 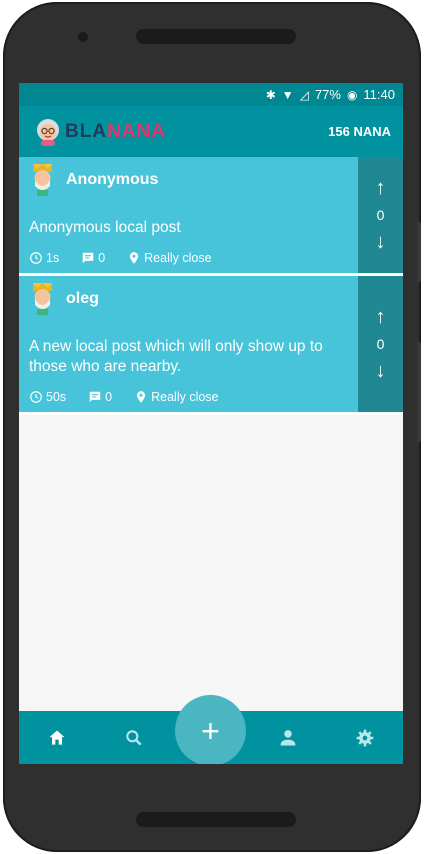 I want to click on add-icon: +, so click(x=210, y=730).